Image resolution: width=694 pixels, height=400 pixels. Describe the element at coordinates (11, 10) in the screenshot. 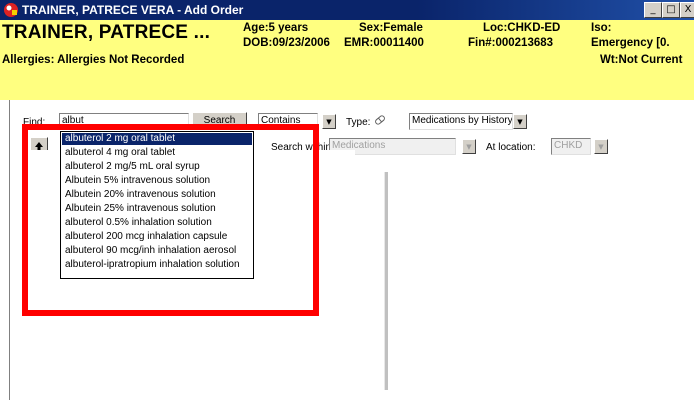

I see `app-icon` at that location.